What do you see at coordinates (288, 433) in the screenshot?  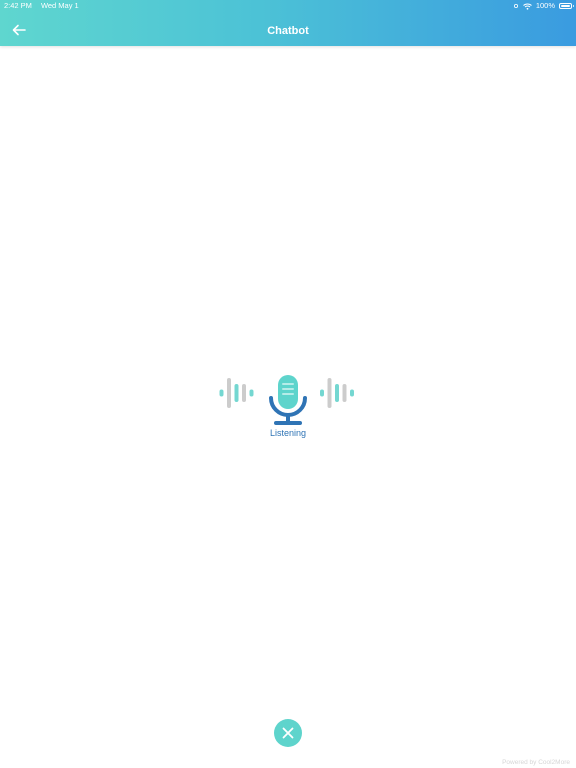 I see `listening-label: Listening` at bounding box center [288, 433].